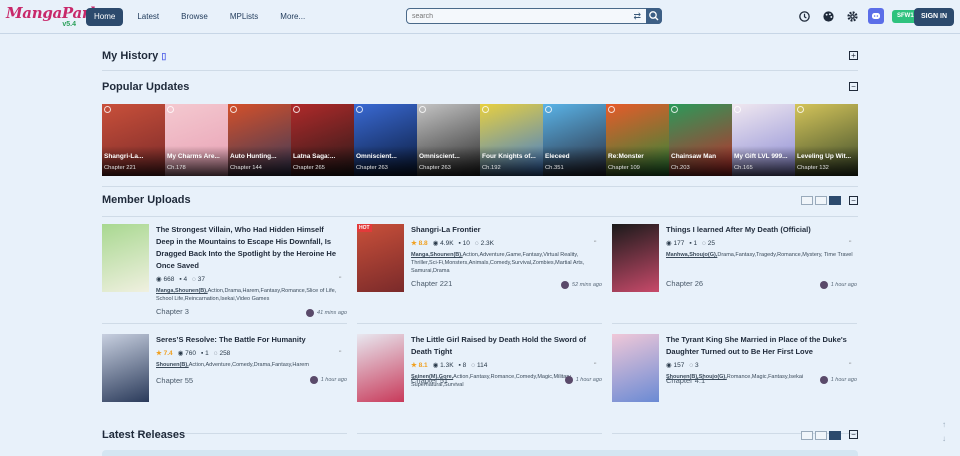 The height and width of the screenshot is (456, 960). What do you see at coordinates (763, 140) in the screenshot?
I see `popular-card: My Gift LVL 999... Ch.165` at bounding box center [763, 140].